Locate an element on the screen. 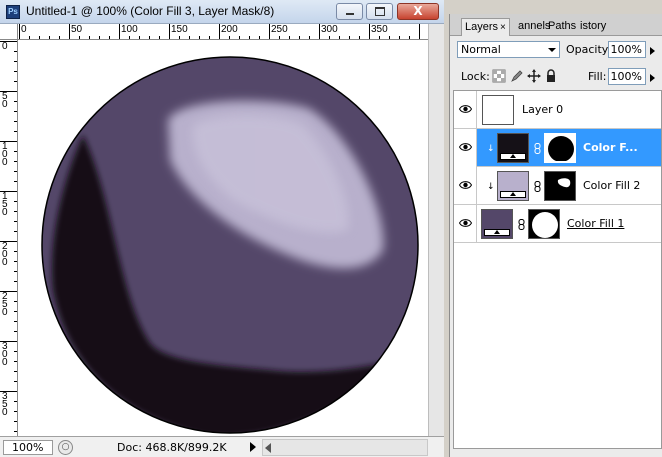 The width and height of the screenshot is (662, 457). opacity-label: Opacity: is located at coordinates (589, 49).